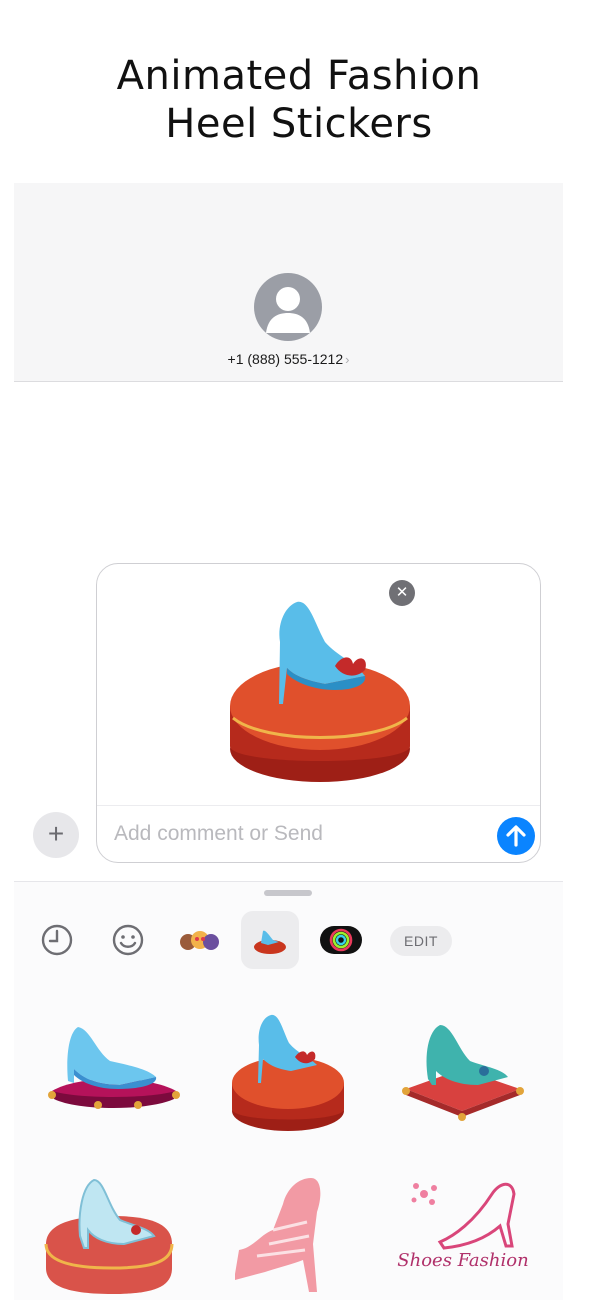 The width and height of the screenshot is (598, 1300). I want to click on page-headline: Animated Fashion Heel Stickers, so click(299, 100).